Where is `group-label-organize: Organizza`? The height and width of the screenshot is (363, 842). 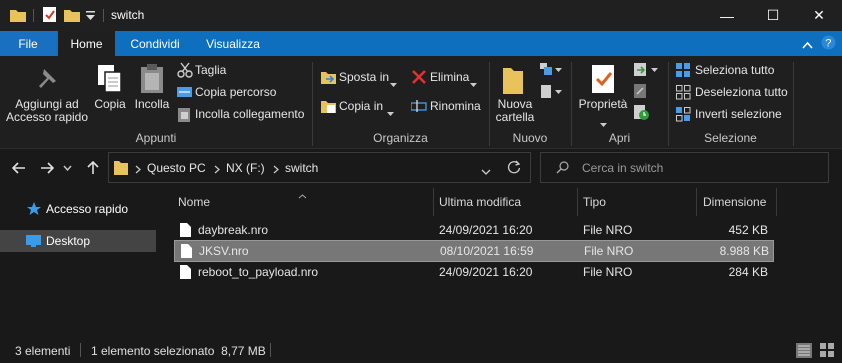 group-label-organize: Organizza is located at coordinates (400, 138).